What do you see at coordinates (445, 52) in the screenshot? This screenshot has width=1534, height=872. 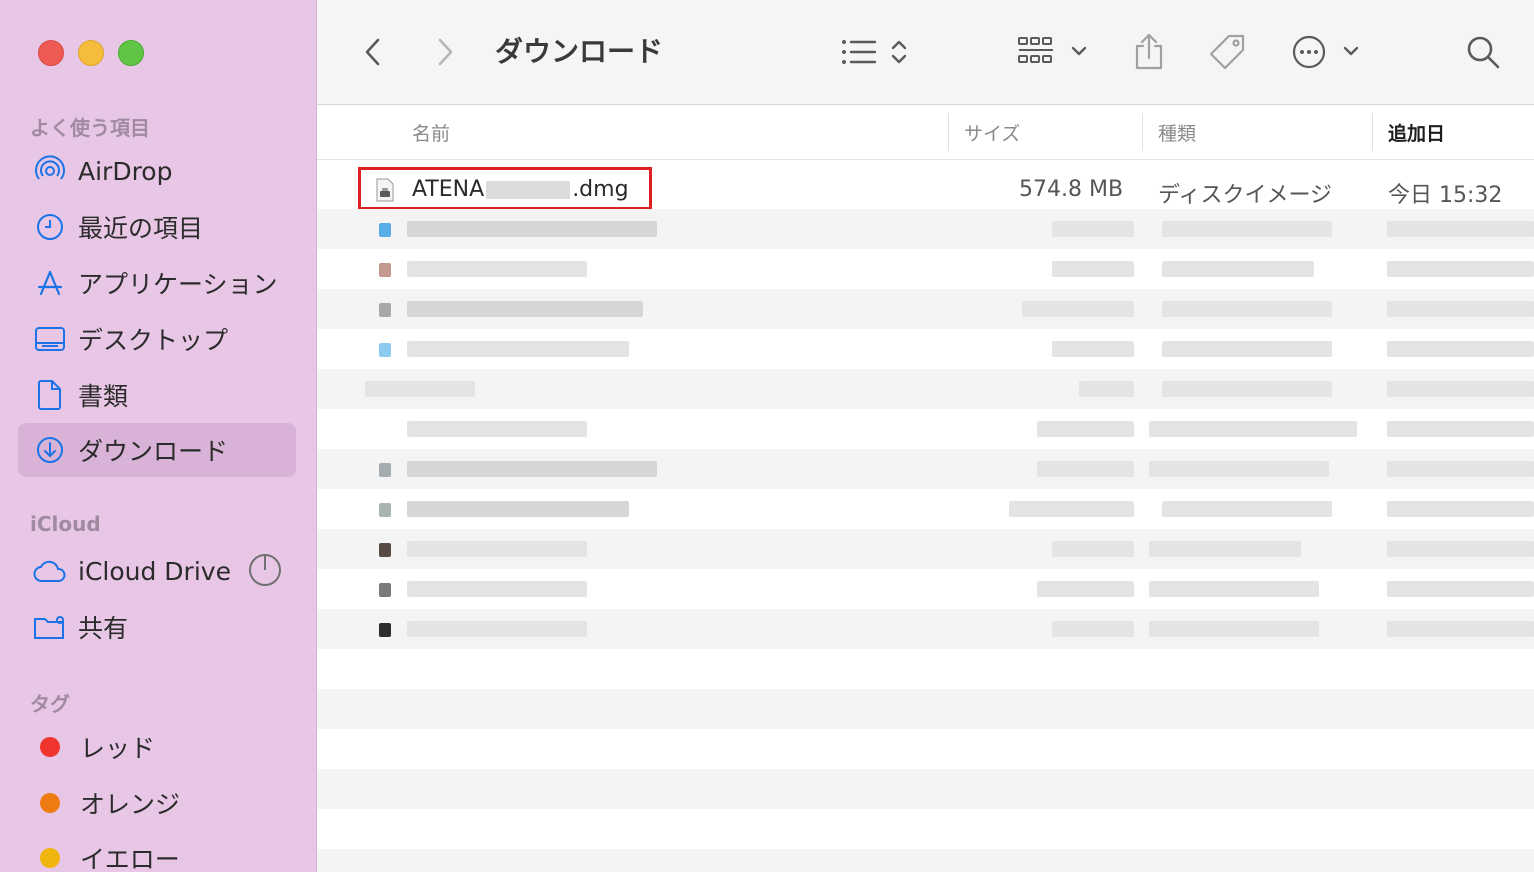 I see `forward-button` at bounding box center [445, 52].